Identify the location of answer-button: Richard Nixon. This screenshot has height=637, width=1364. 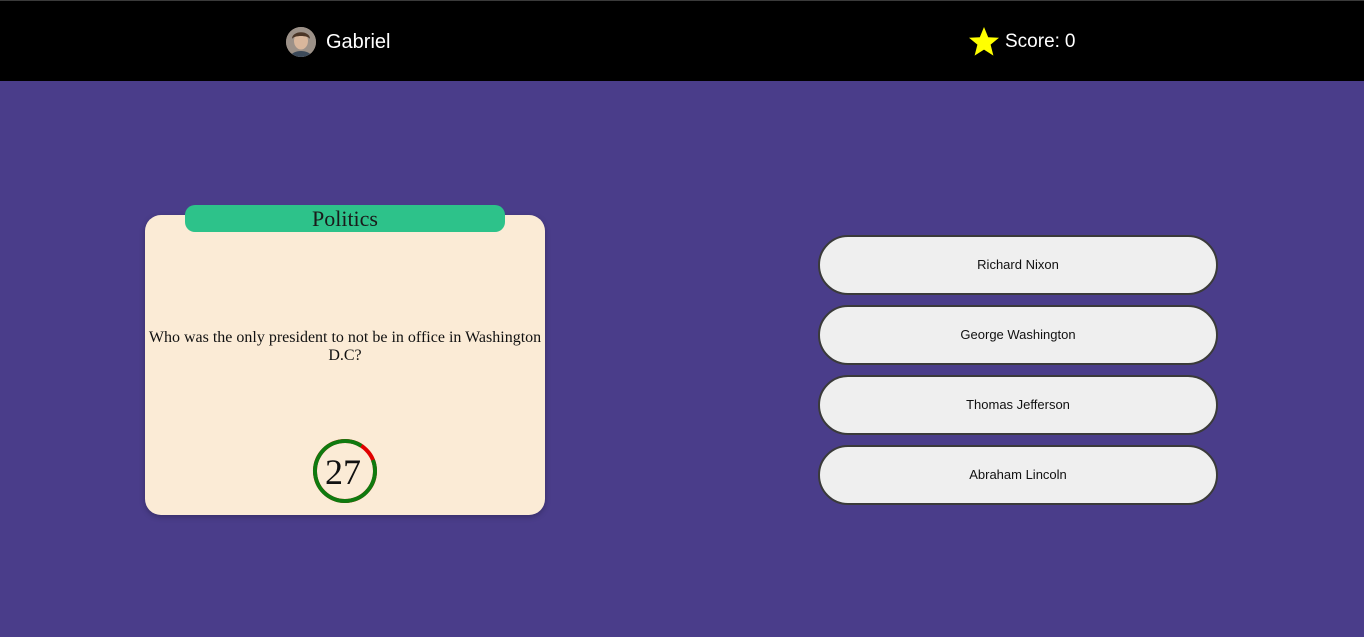
(1018, 265).